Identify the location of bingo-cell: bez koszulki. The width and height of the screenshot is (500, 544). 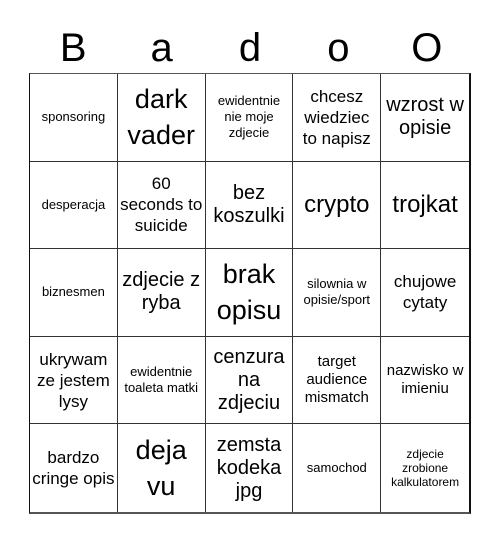
(249, 205).